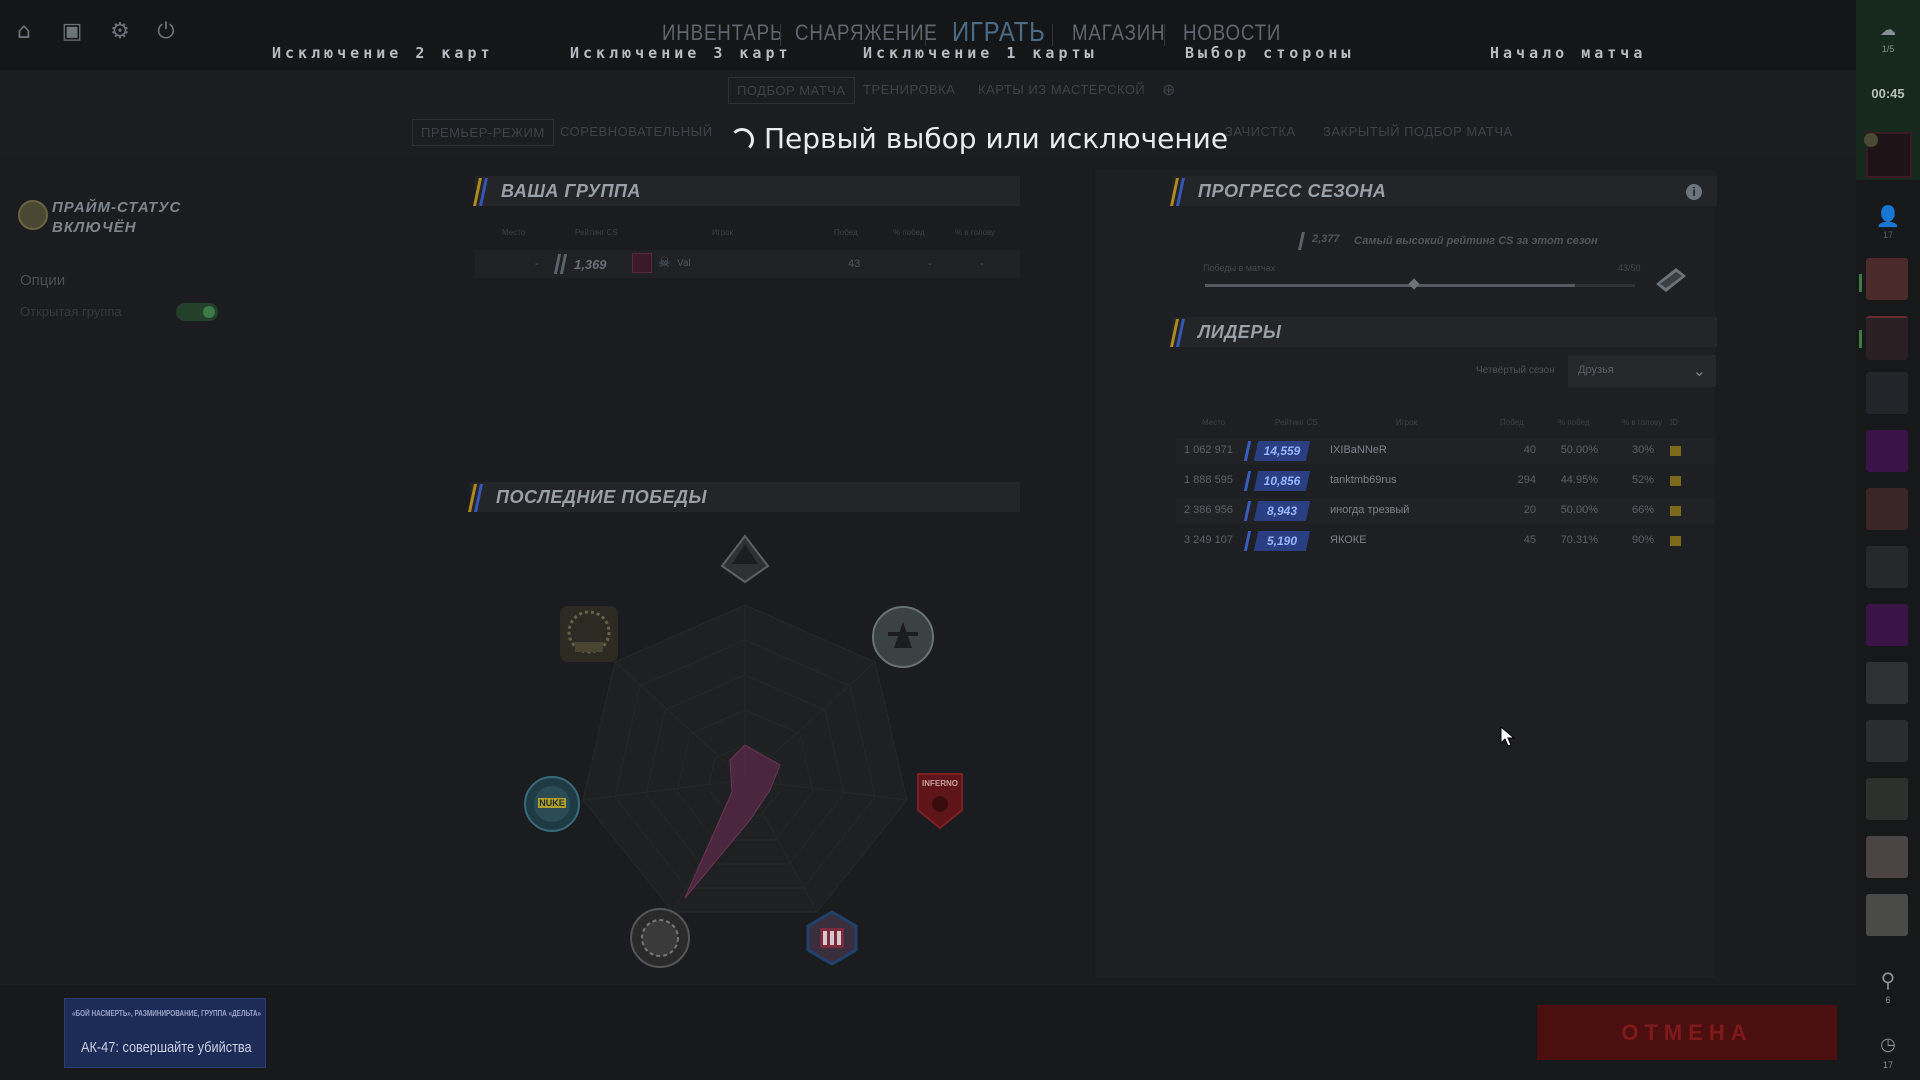 The width and height of the screenshot is (1920, 1080). What do you see at coordinates (1888, 216) in the screenshot?
I see `user-icon: 👤` at bounding box center [1888, 216].